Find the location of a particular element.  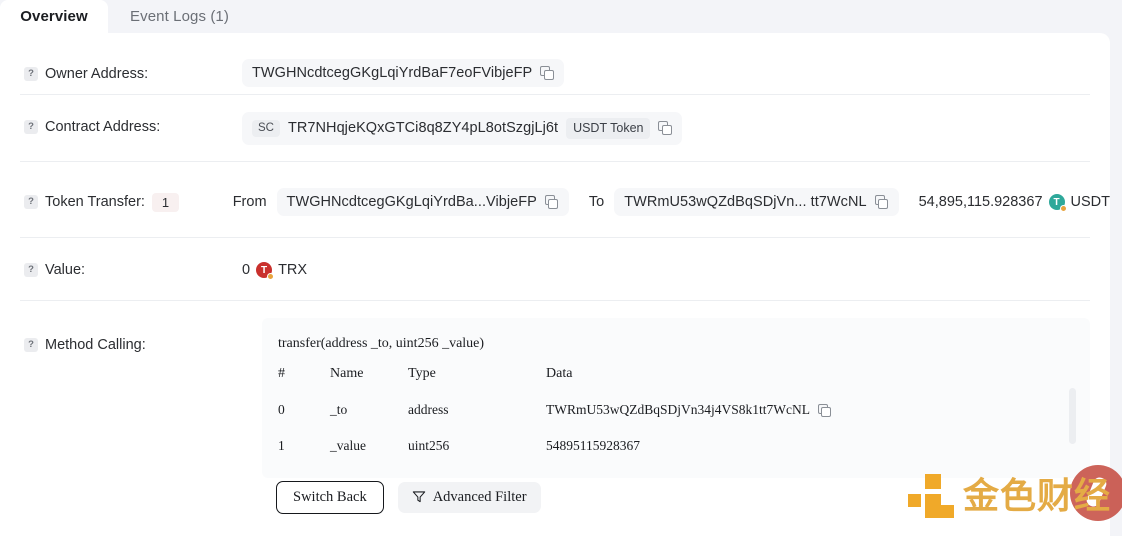

method-calling-label: Method Calling: is located at coordinates (95, 345).